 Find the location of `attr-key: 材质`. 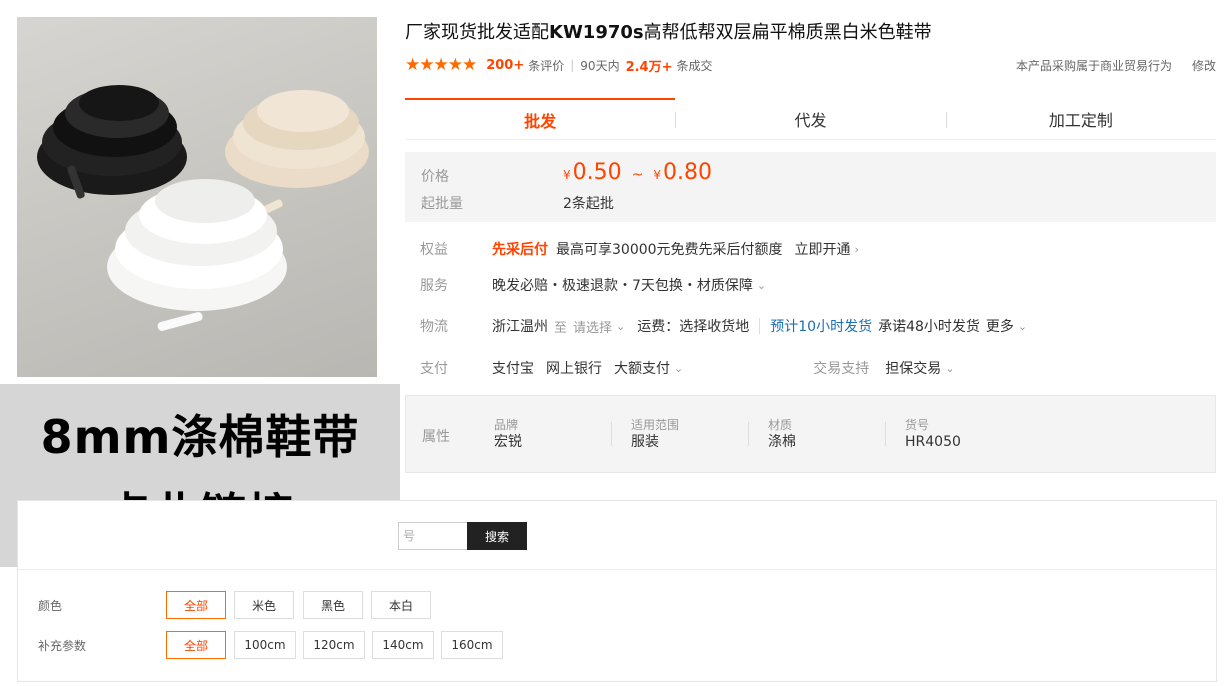

attr-key: 材质 is located at coordinates (780, 425).